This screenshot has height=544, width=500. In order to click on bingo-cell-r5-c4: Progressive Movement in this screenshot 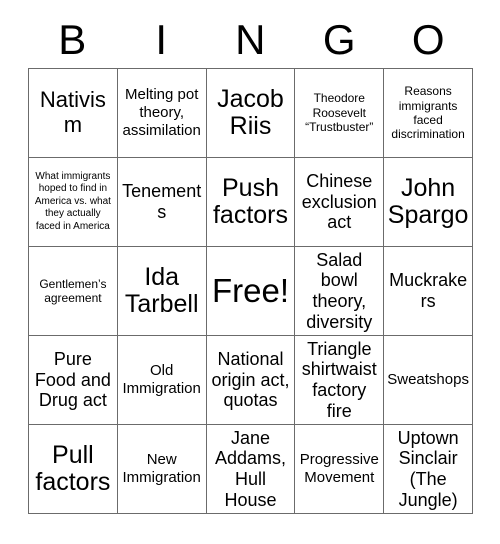, I will do `click(340, 469)`.